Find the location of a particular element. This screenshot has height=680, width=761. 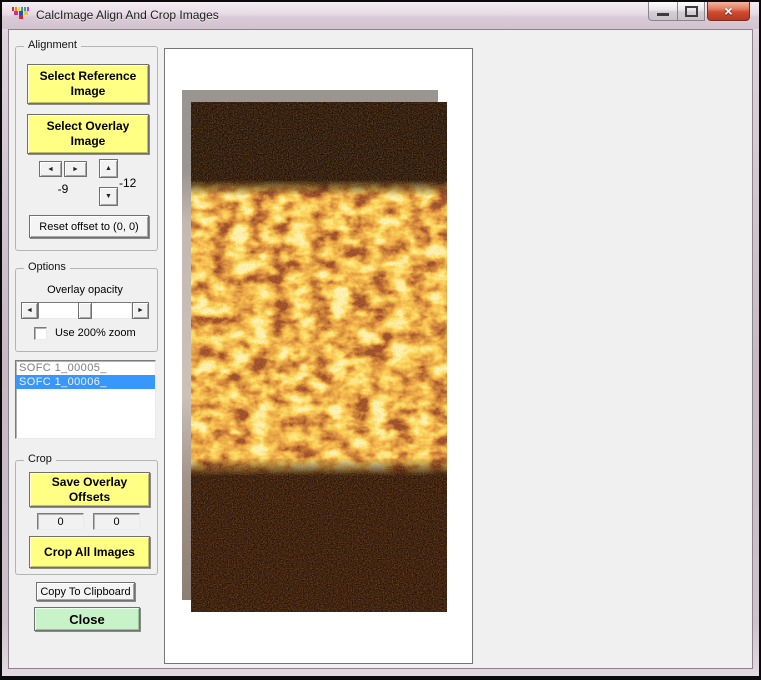

maximize-icon is located at coordinates (691, 11).